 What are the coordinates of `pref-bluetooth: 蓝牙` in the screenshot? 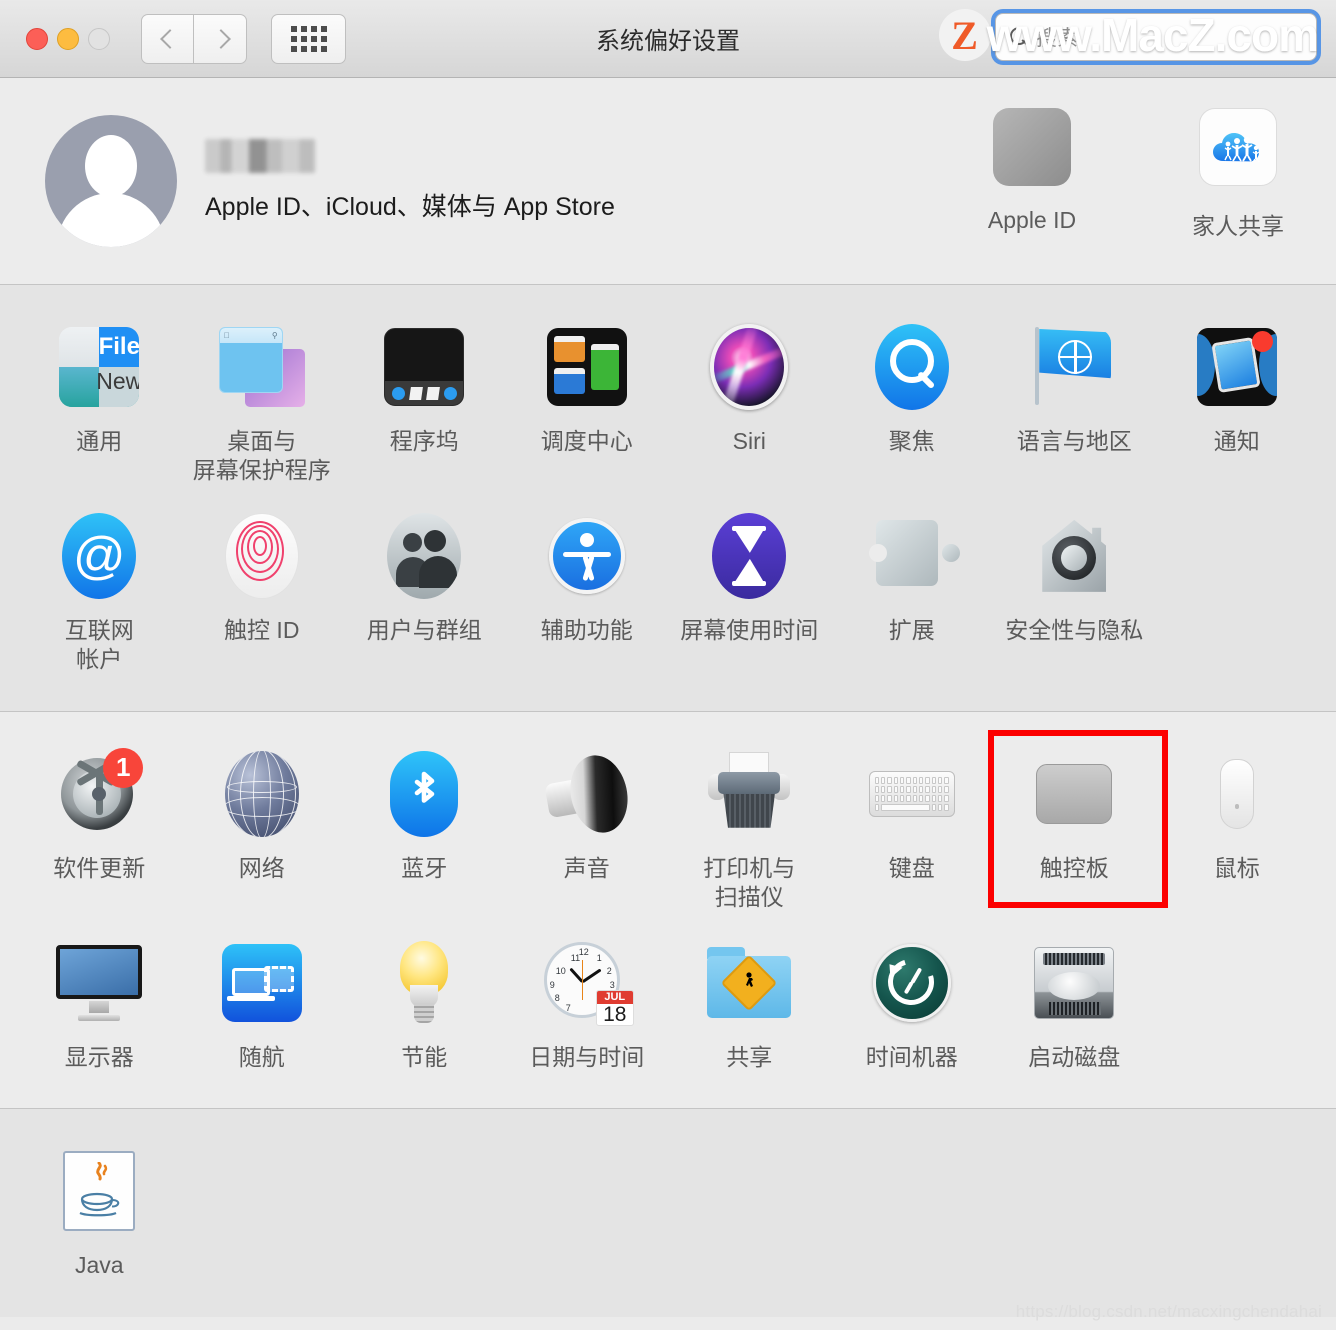 It's located at (424, 832).